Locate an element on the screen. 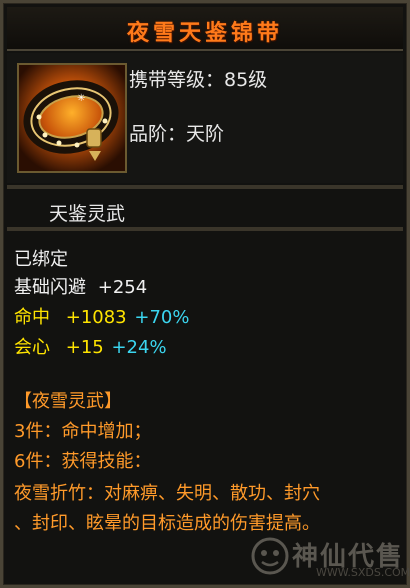 The height and width of the screenshot is (588, 410). skill-desc-line1: 夜雪折竹：对麻痹、失明、散功、封穴 is located at coordinates (167, 493).